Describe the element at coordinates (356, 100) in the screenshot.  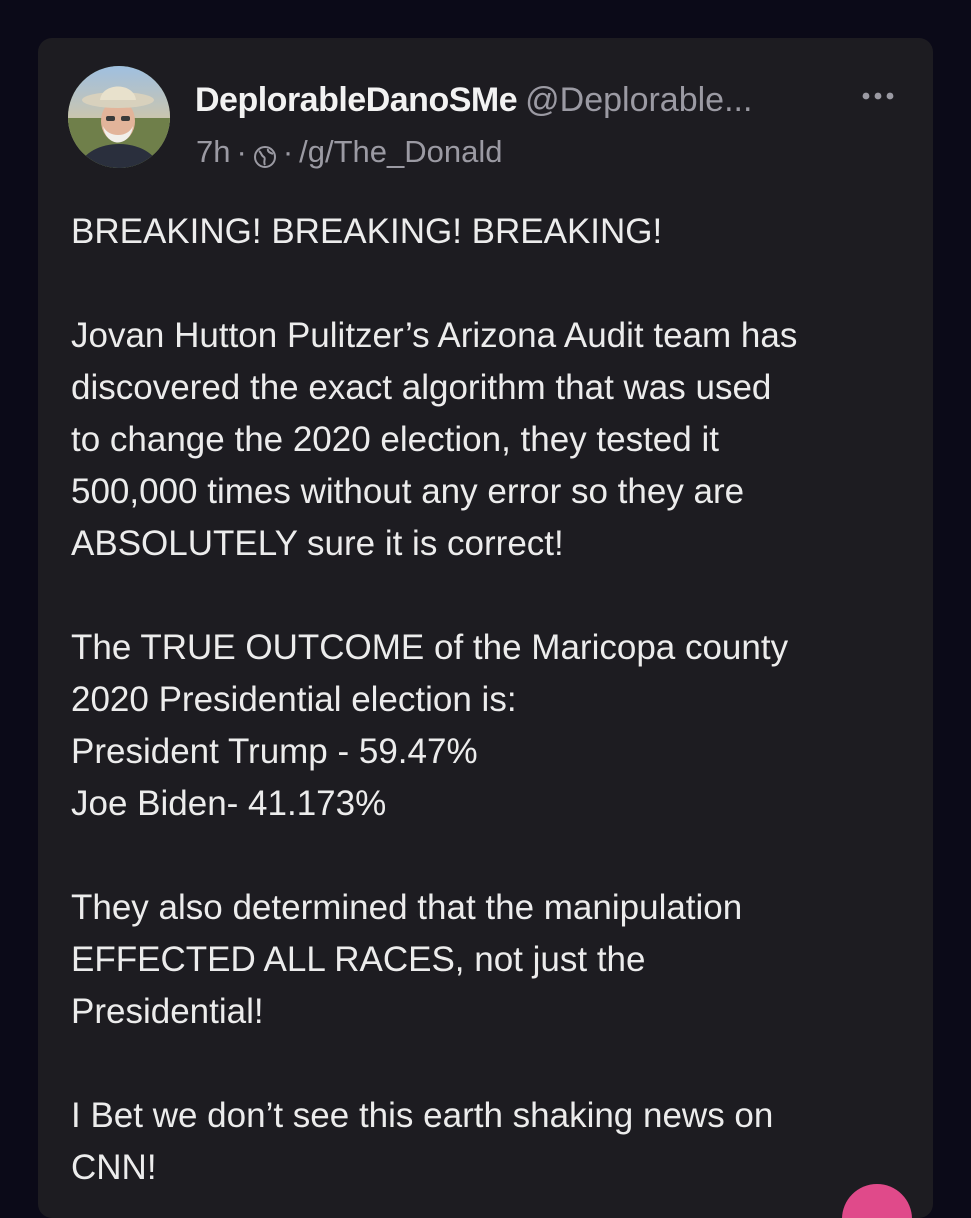
I see `author-display-name: DeplorableDanoSMe` at that location.